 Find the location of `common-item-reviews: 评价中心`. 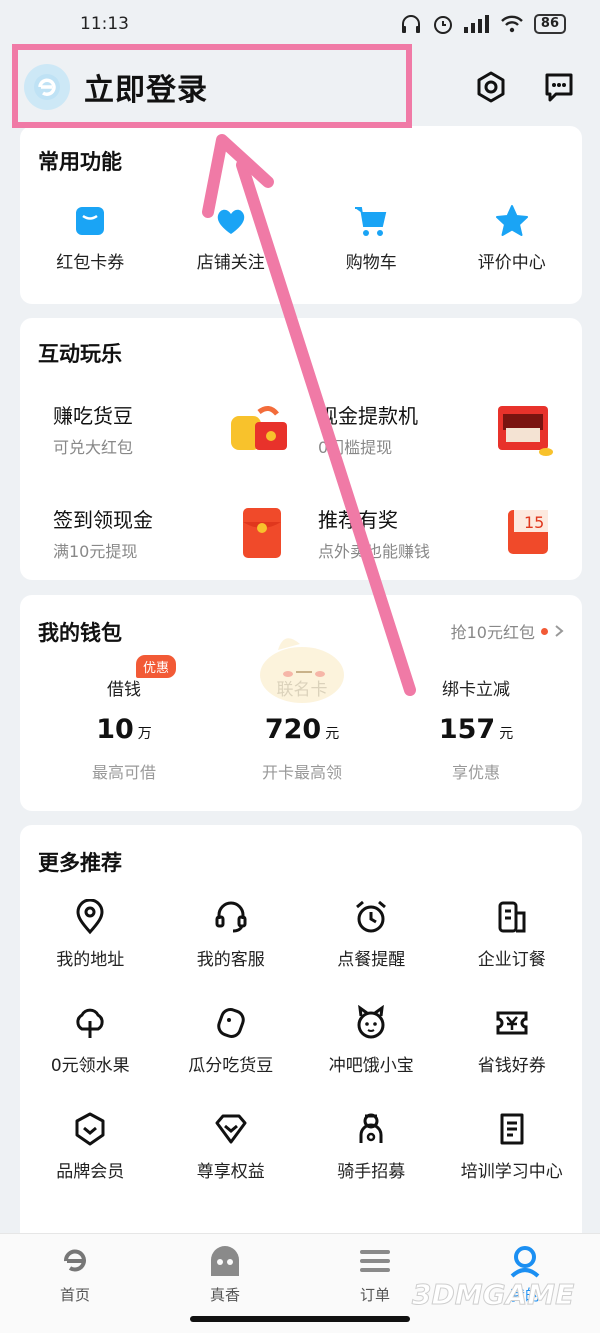

common-item-reviews: 评价中心 is located at coordinates (512, 238).